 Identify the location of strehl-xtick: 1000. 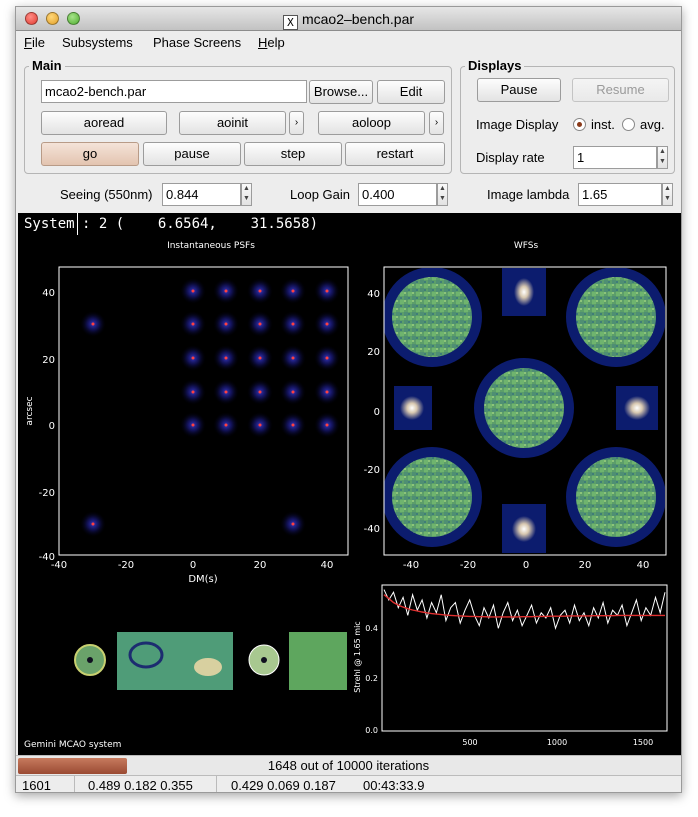
(557, 742).